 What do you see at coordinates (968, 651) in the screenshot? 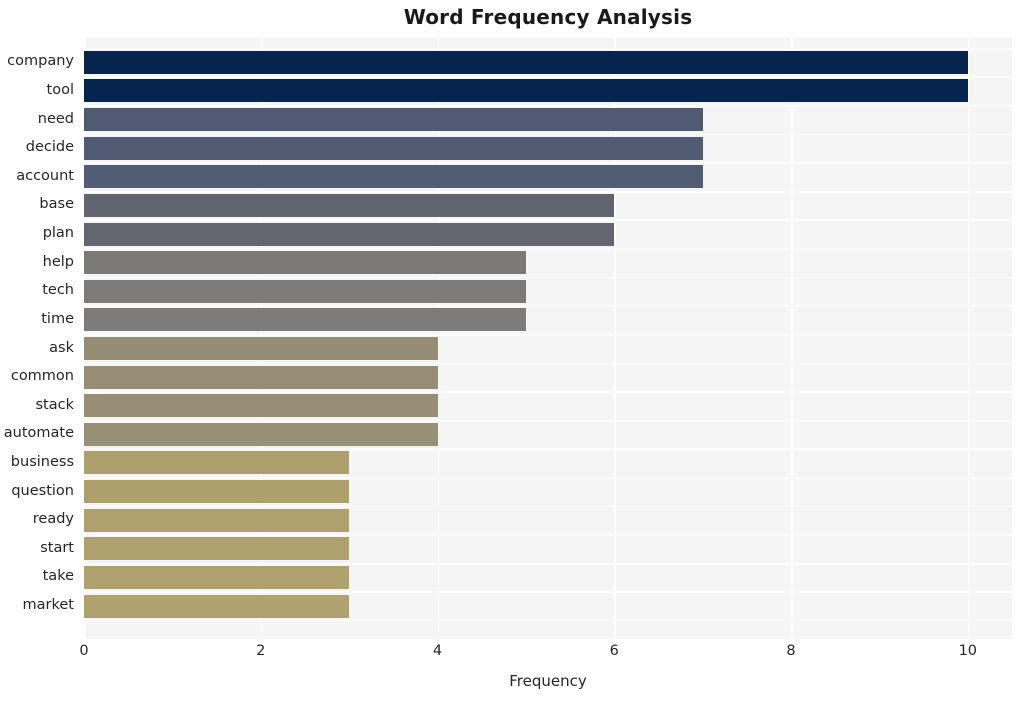
I see `x-axis-tick-label: 10` at bounding box center [968, 651].